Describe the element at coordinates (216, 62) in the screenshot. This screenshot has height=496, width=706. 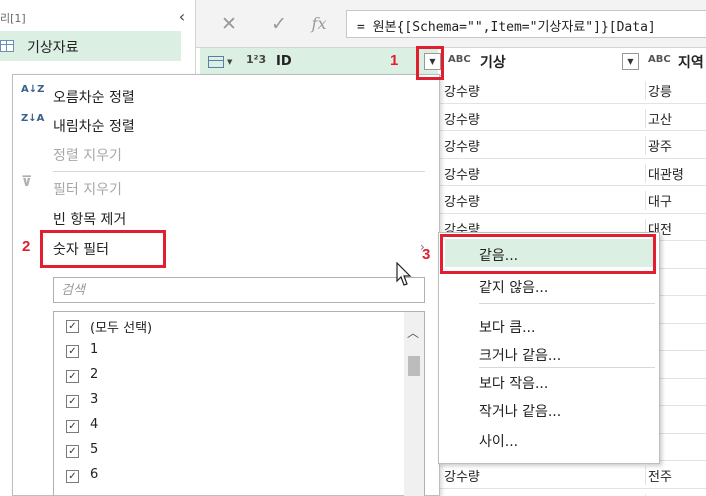
I see `table-menu-icon` at that location.